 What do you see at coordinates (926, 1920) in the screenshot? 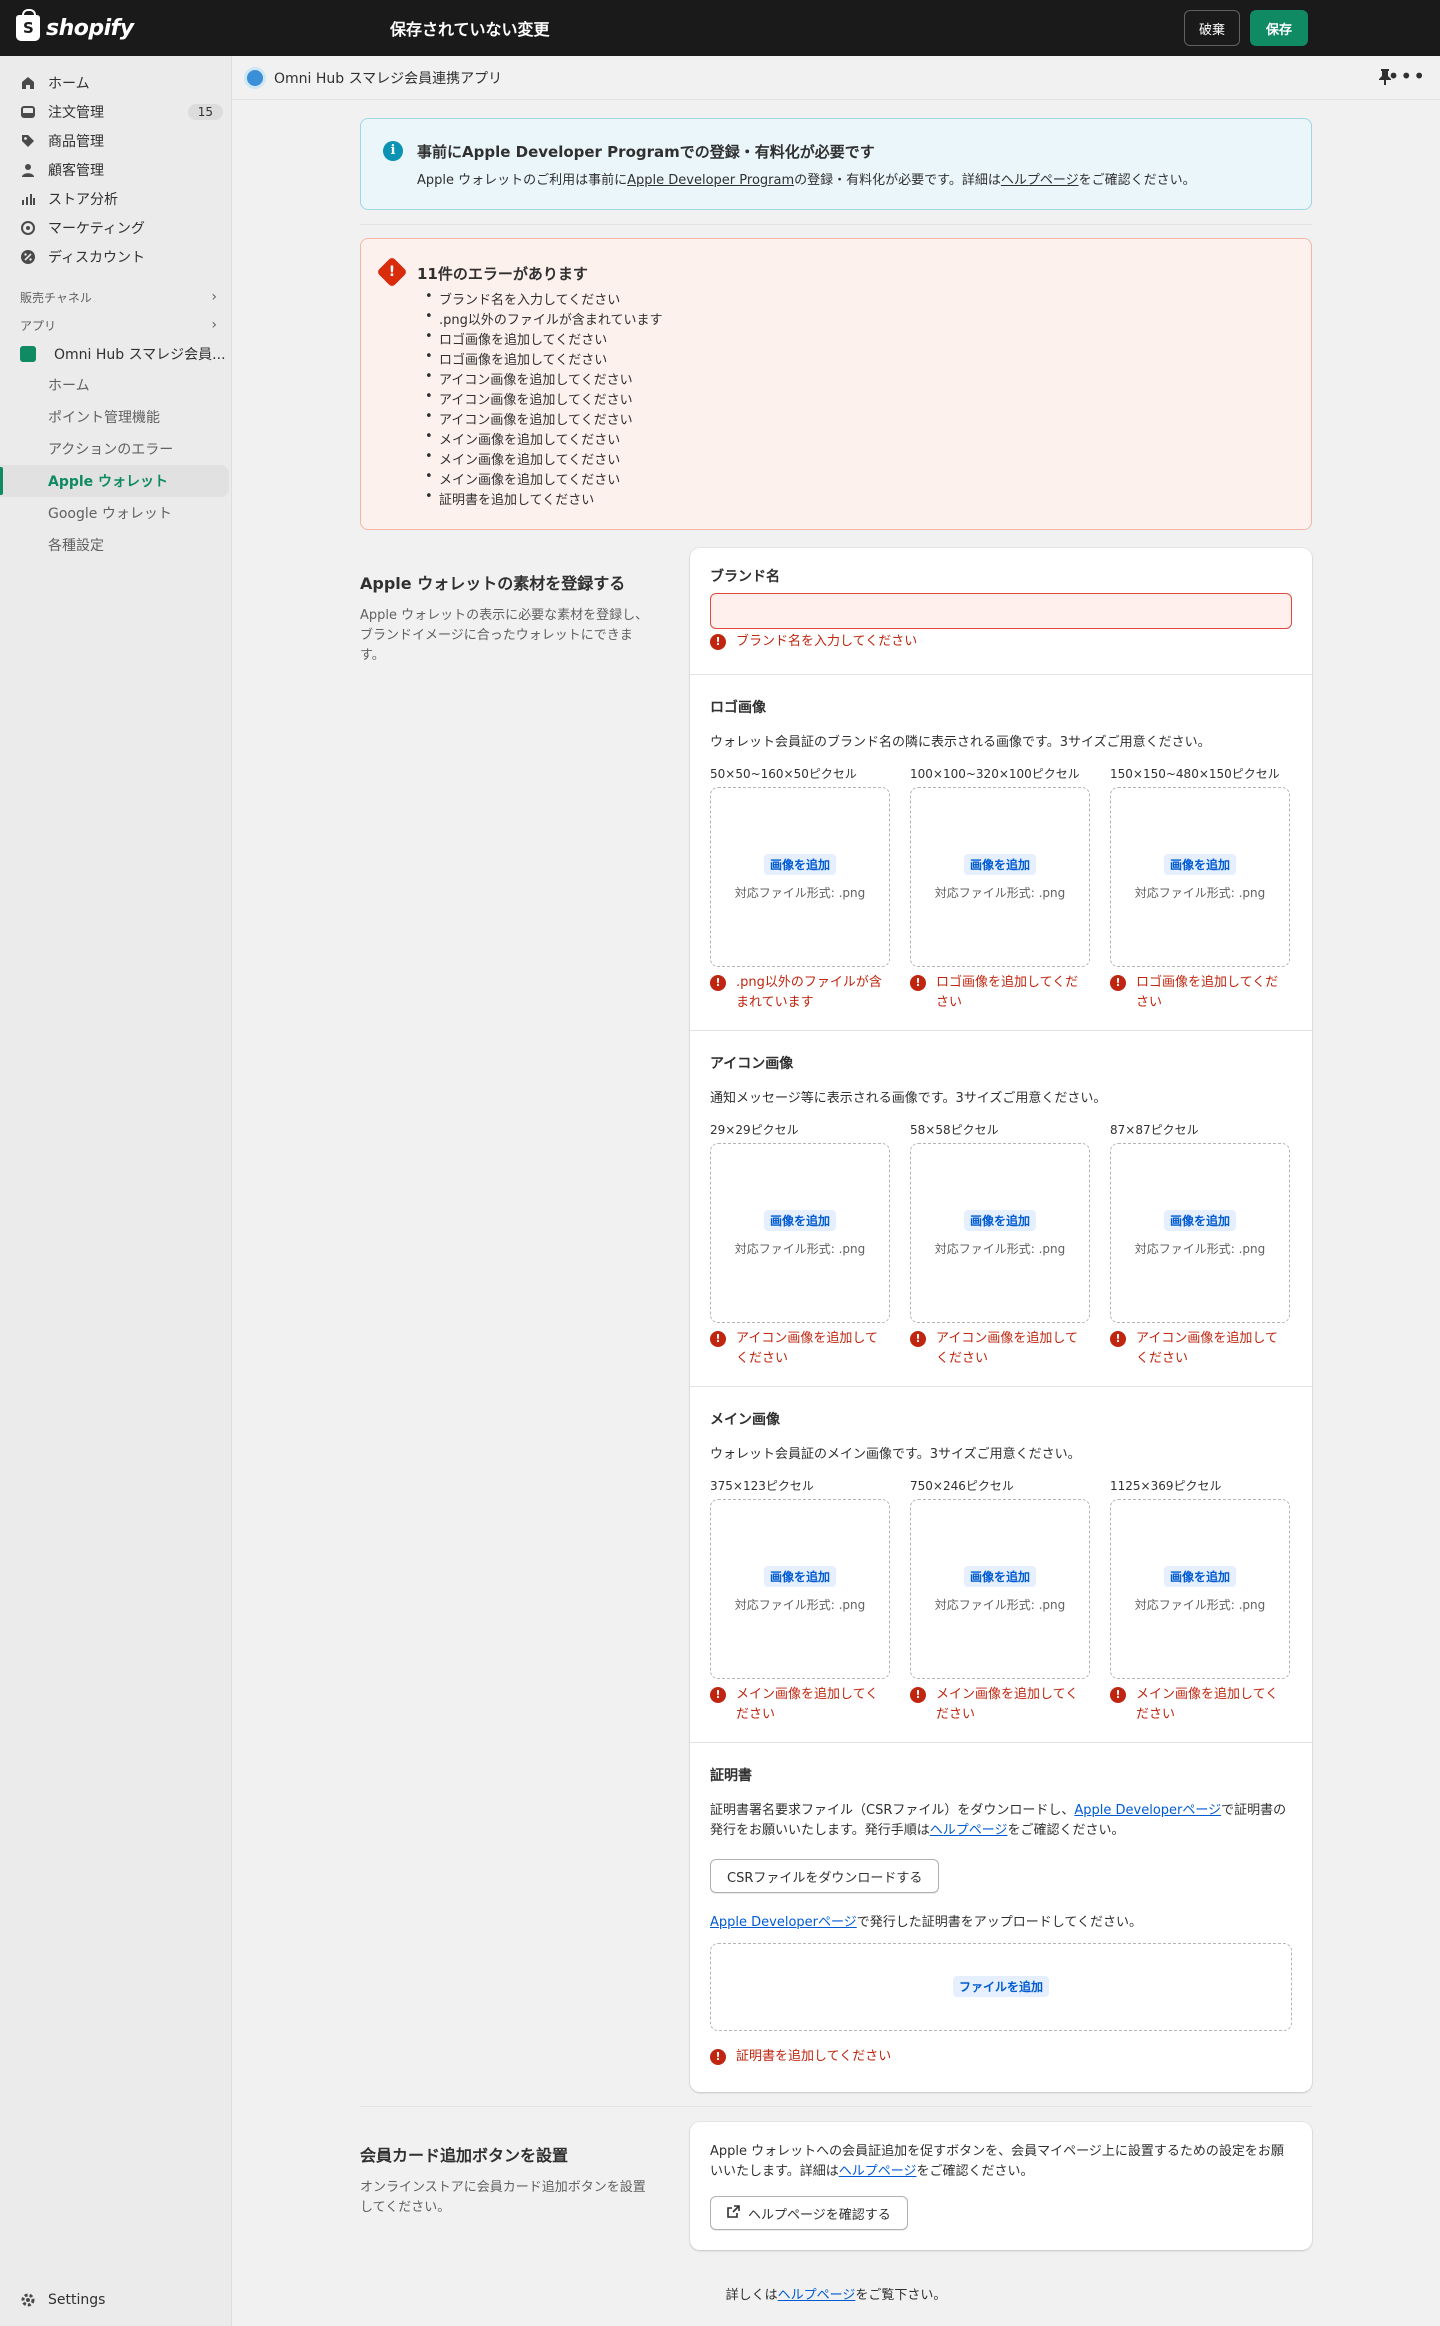
I see `upload-help: Apple Developerページで発行した証明書をアップロードしてください。` at bounding box center [926, 1920].